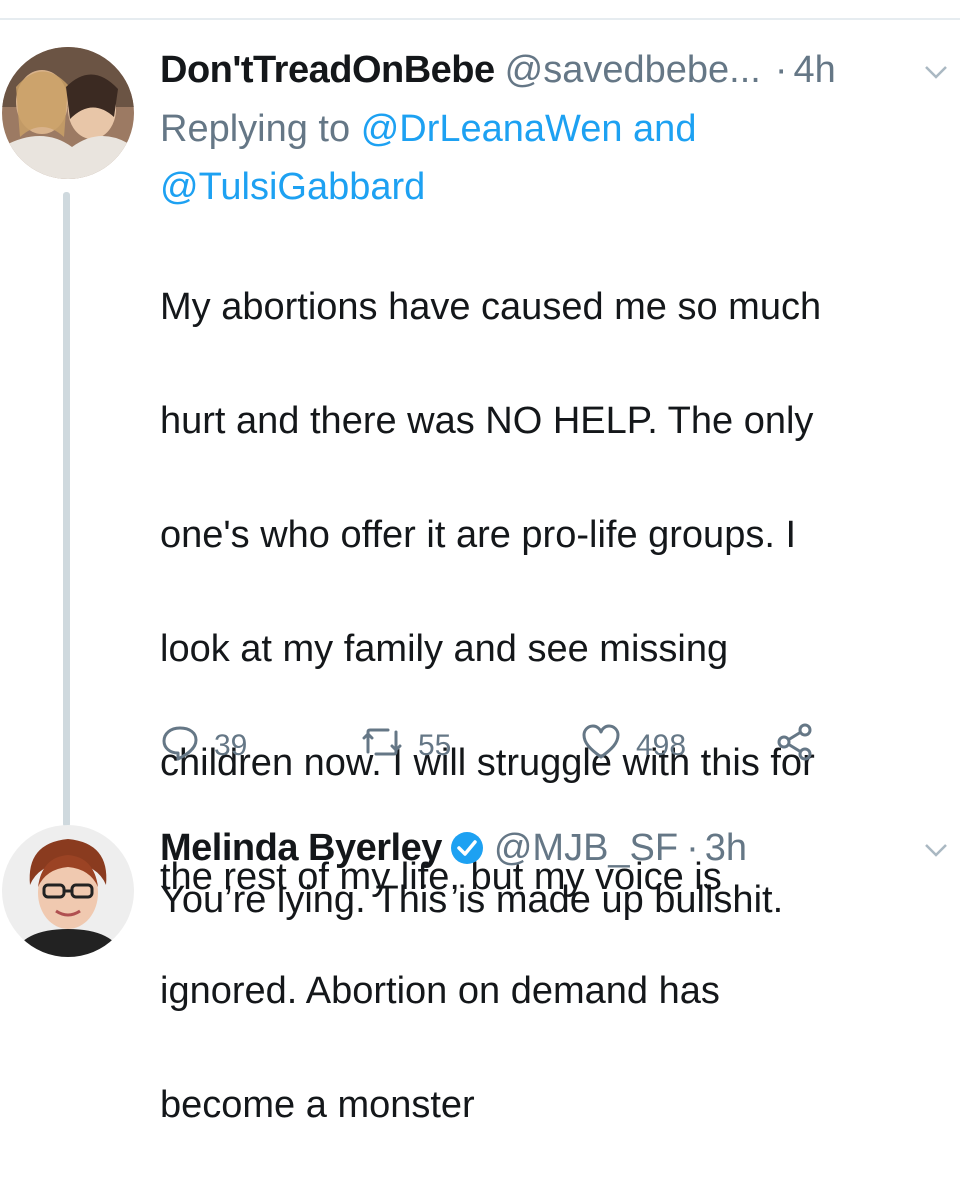  What do you see at coordinates (510, 752) in the screenshot?
I see `tweet-action-bar: 39 55 498` at bounding box center [510, 752].